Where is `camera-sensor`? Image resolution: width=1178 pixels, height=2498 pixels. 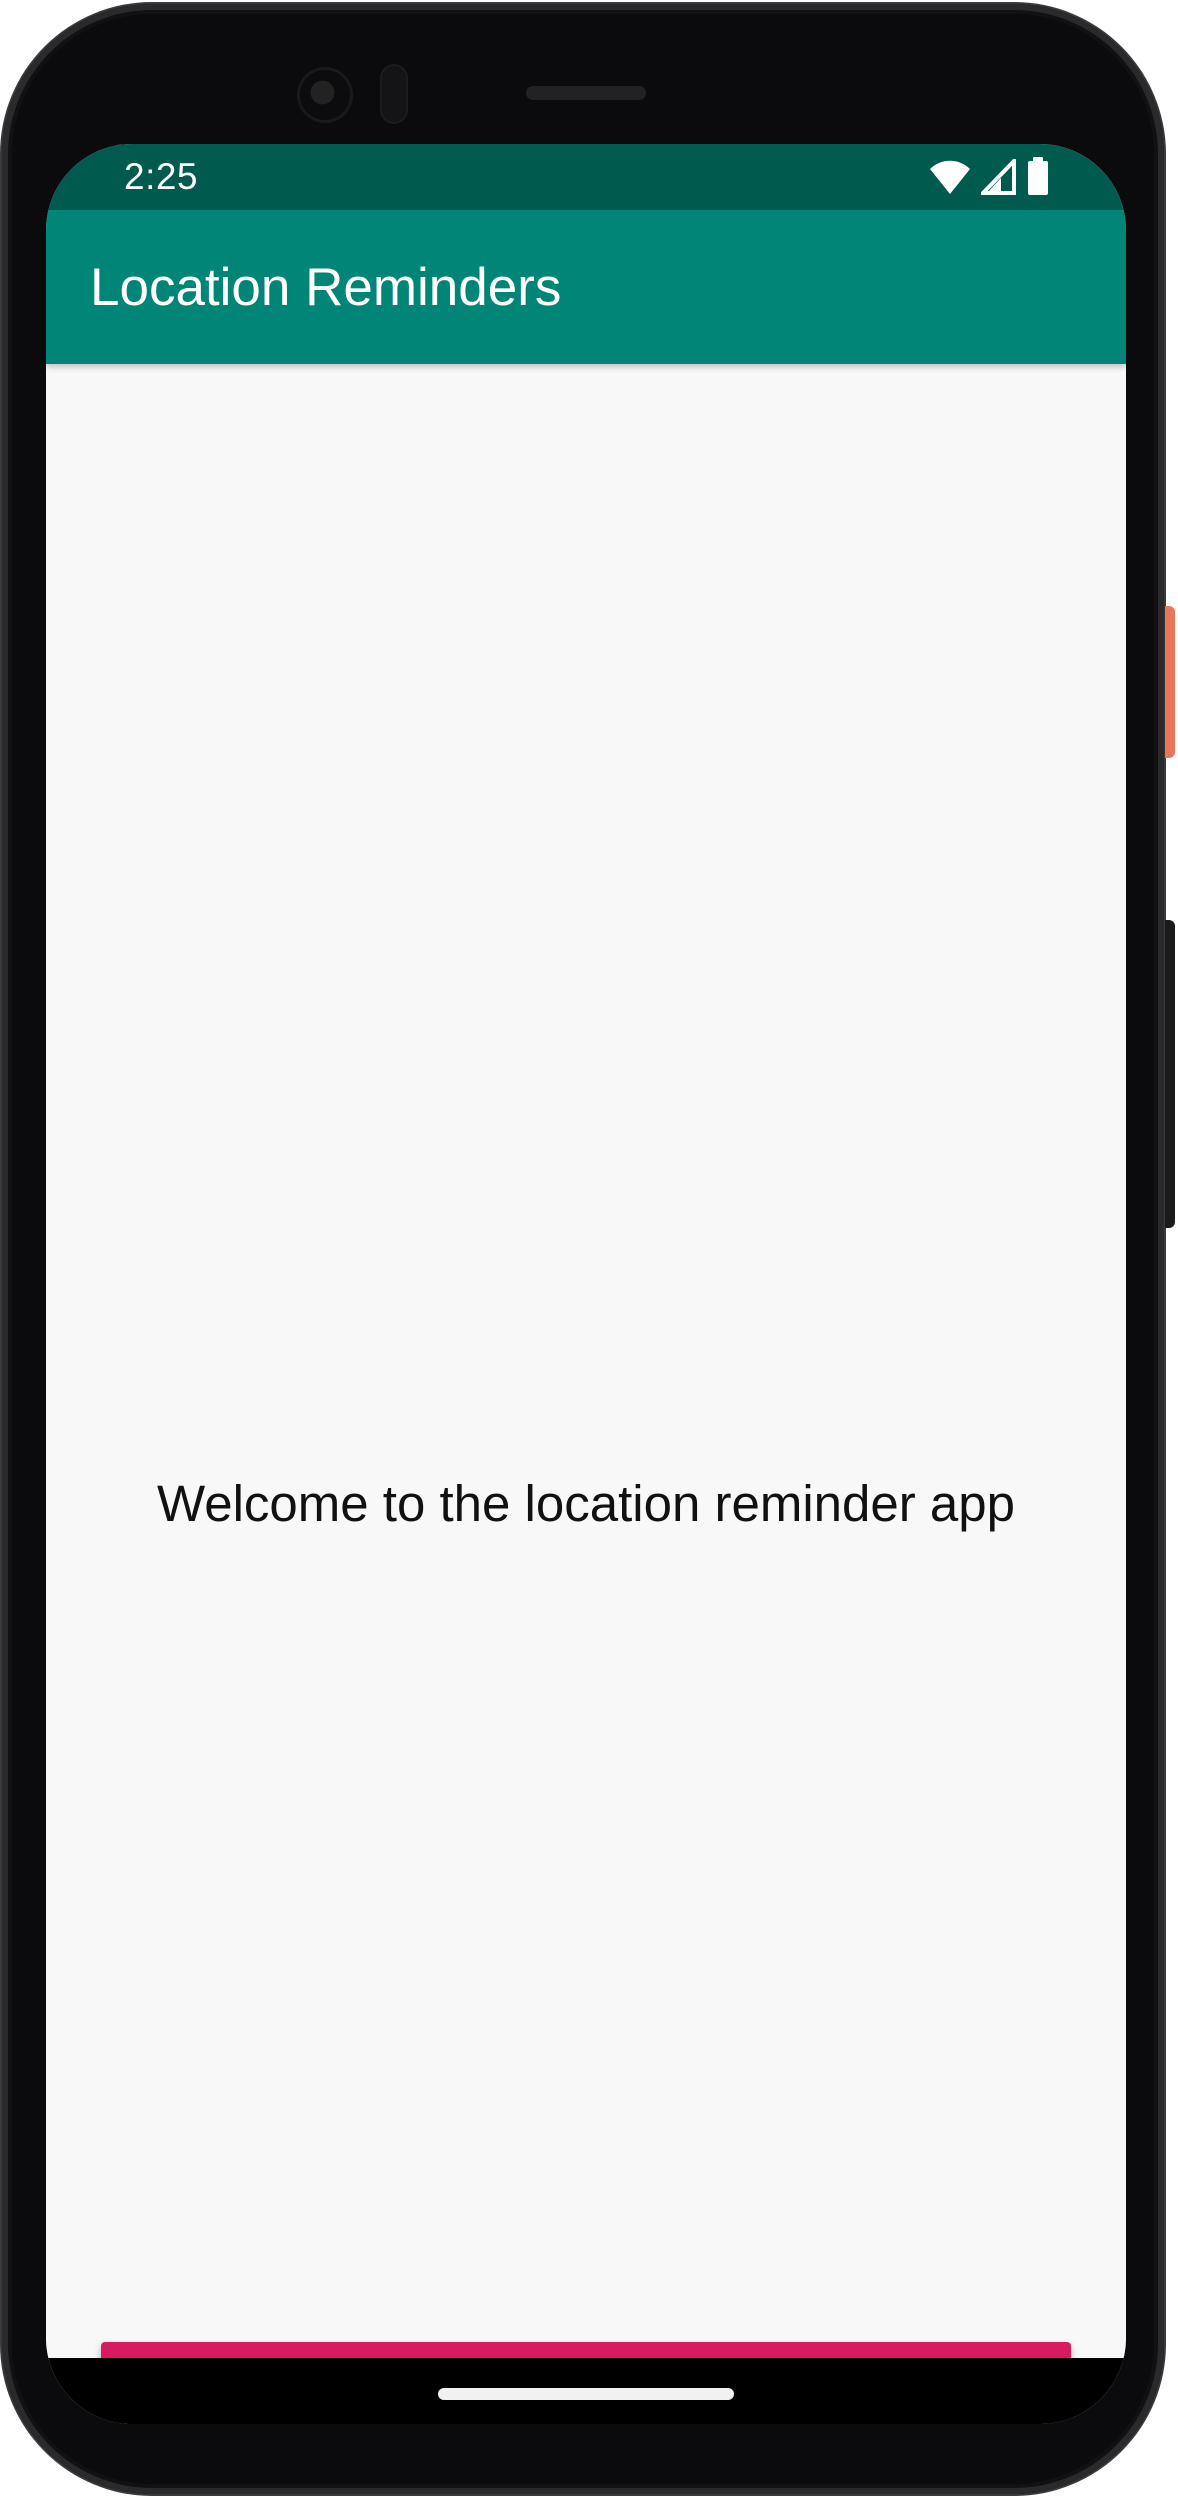 camera-sensor is located at coordinates (394, 94).